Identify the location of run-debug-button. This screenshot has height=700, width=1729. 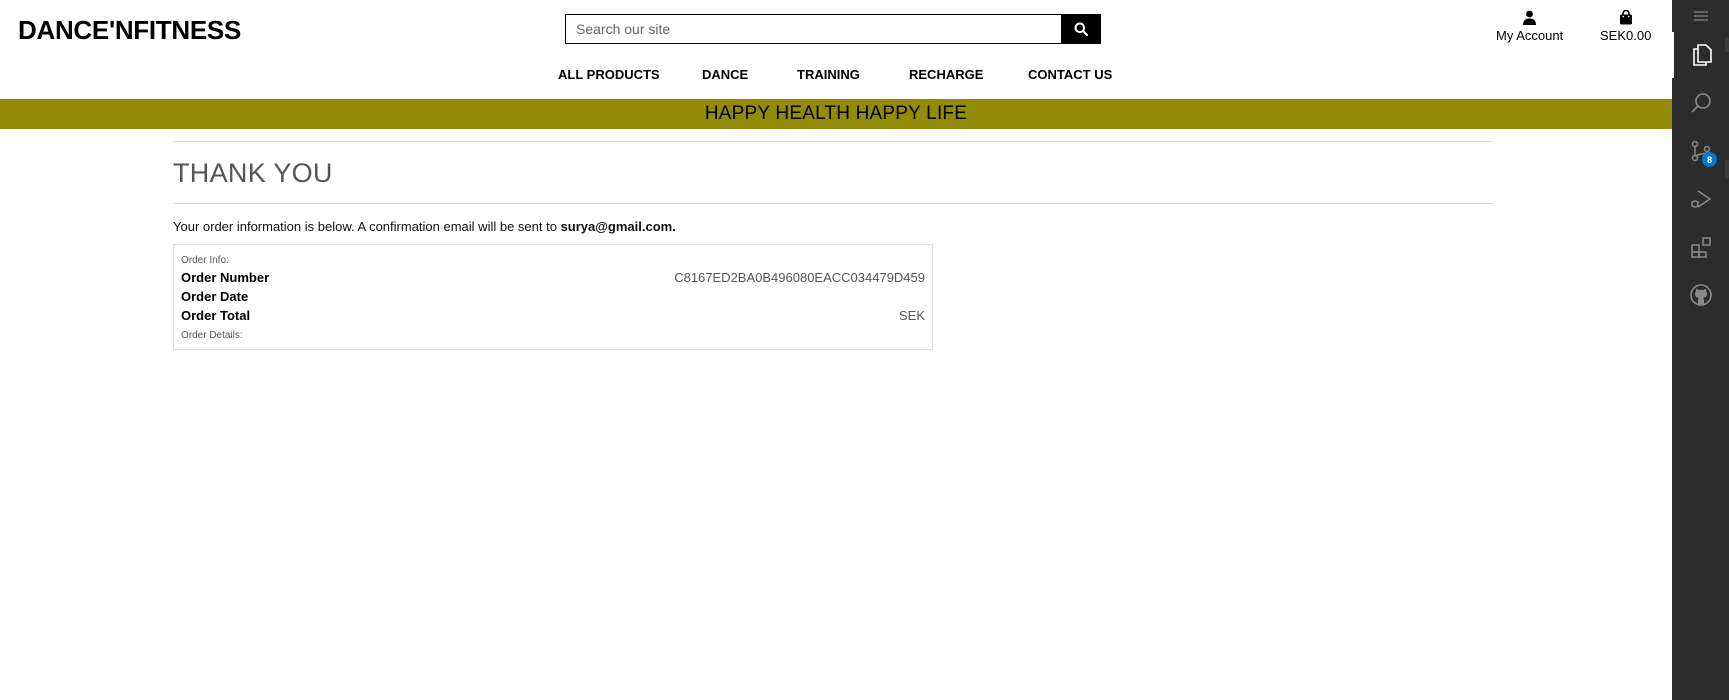
(1700, 199).